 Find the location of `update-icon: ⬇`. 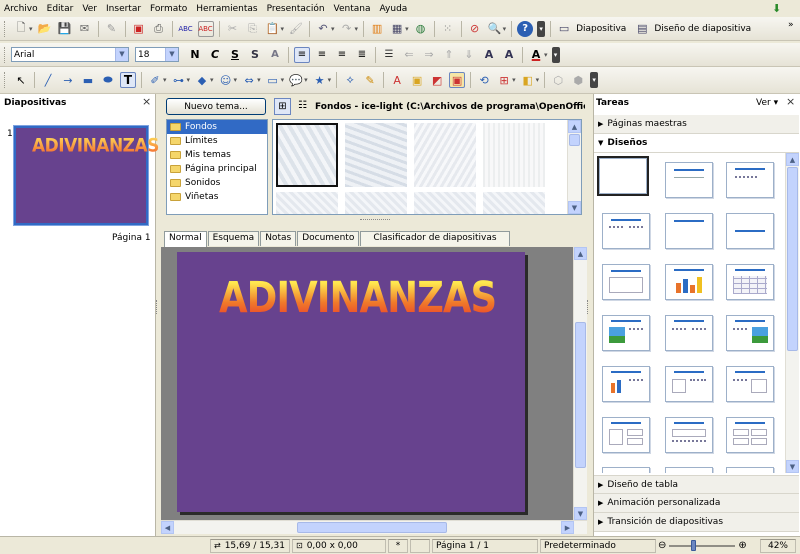

update-icon: ⬇ is located at coordinates (776, 8).